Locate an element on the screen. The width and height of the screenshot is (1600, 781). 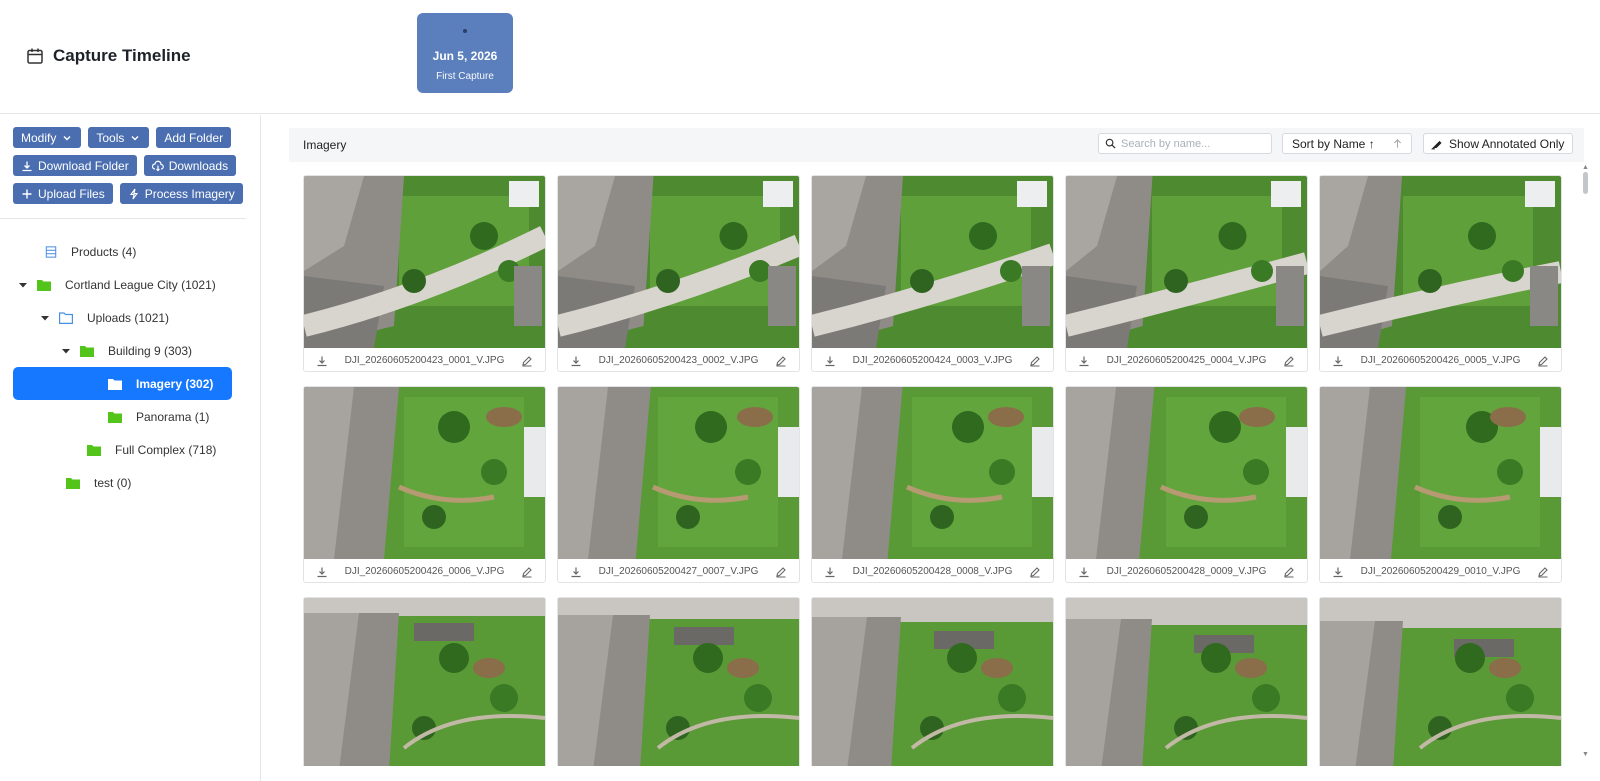
tree-label: test (0) is located at coordinates (113, 482).